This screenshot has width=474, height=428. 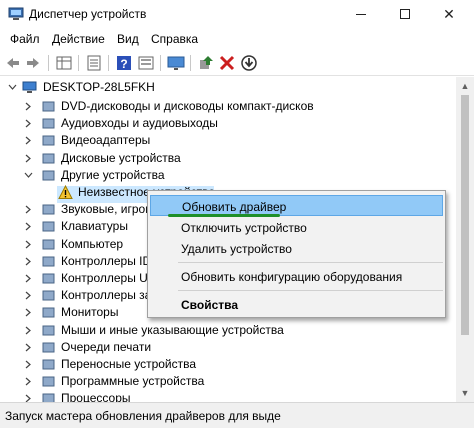 I want to click on minimize-button, so click(x=361, y=14).